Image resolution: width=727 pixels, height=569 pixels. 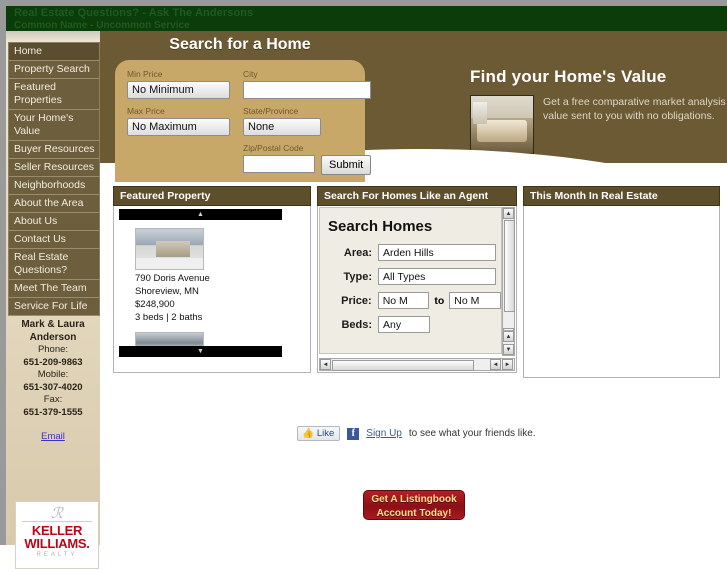 I want to click on city-label: City, so click(x=250, y=74).